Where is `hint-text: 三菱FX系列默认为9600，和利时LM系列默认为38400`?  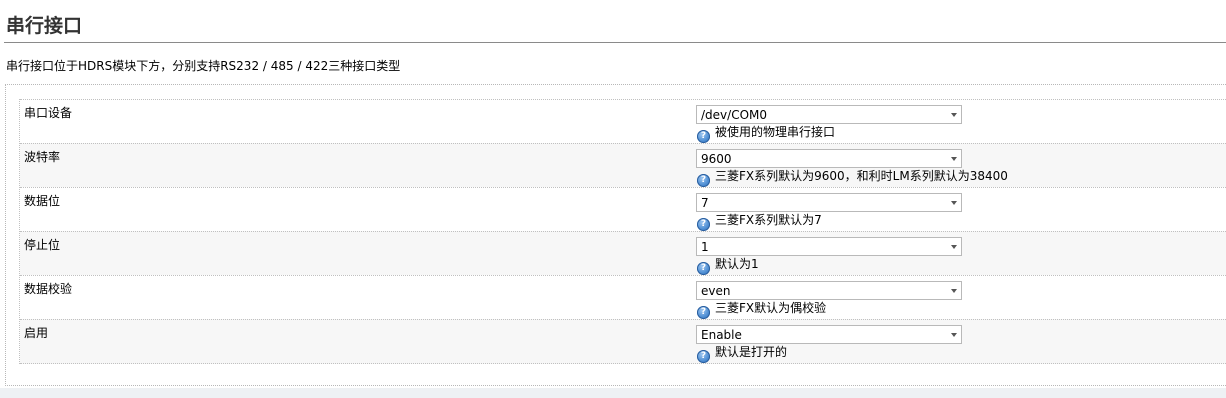
hint-text: 三菱FX系列默认为9600，和利时LM系列默认为38400 is located at coordinates (861, 176).